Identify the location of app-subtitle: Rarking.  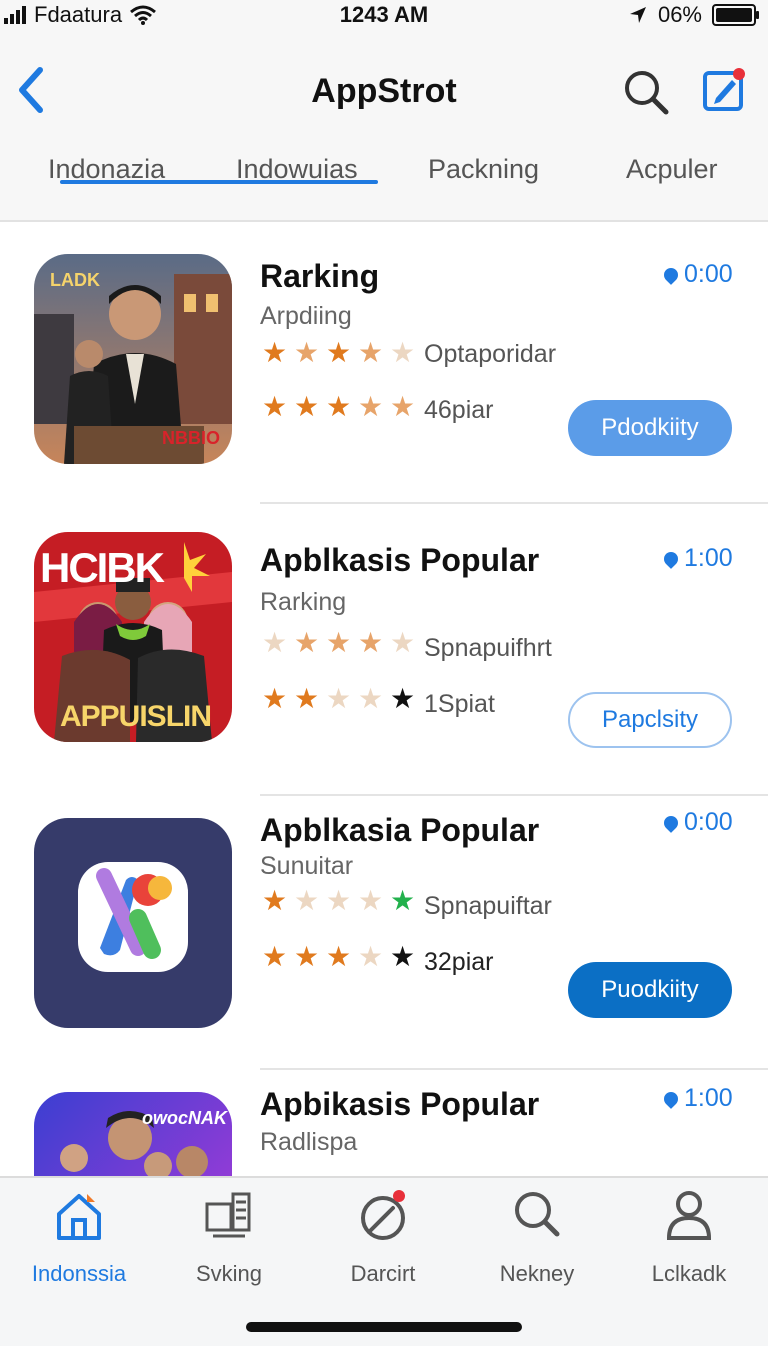
(303, 602).